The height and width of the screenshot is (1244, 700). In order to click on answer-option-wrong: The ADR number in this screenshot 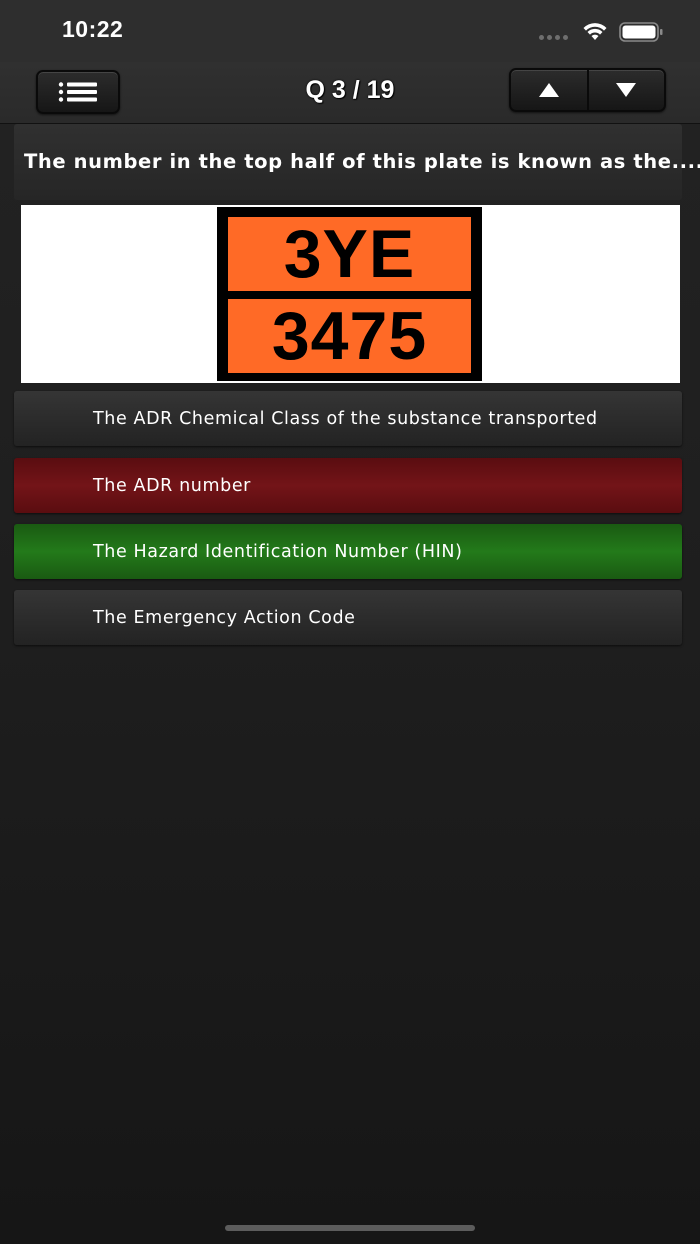, I will do `click(348, 485)`.